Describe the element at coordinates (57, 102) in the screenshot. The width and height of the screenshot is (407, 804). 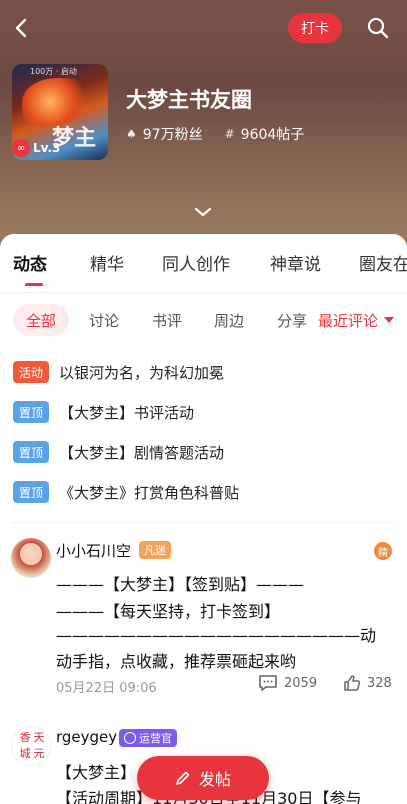
I see `cover-art` at that location.